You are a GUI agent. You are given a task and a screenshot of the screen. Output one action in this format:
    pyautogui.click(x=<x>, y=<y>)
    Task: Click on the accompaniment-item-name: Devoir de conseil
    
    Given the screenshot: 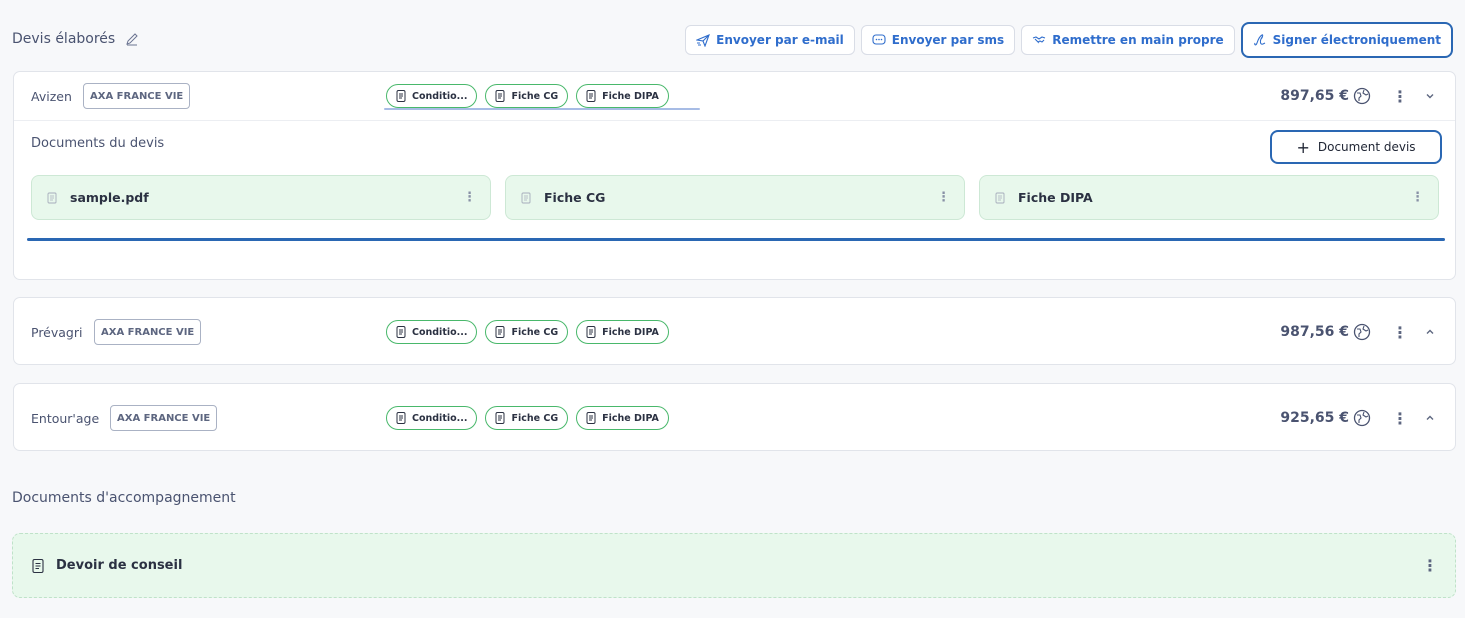 What is the action you would take?
    pyautogui.click(x=119, y=565)
    